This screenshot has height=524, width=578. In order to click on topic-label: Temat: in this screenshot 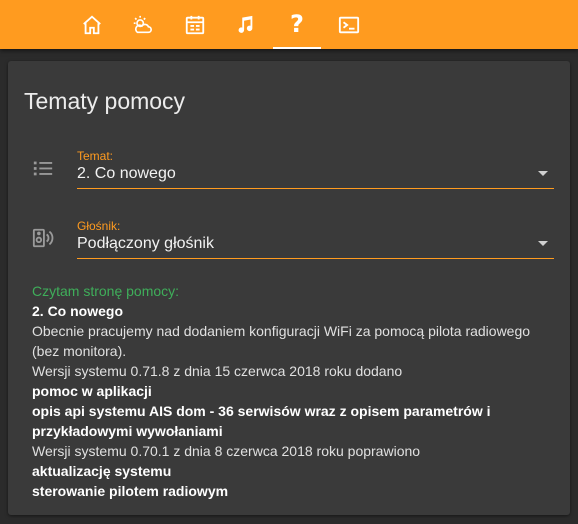, I will do `click(95, 156)`.